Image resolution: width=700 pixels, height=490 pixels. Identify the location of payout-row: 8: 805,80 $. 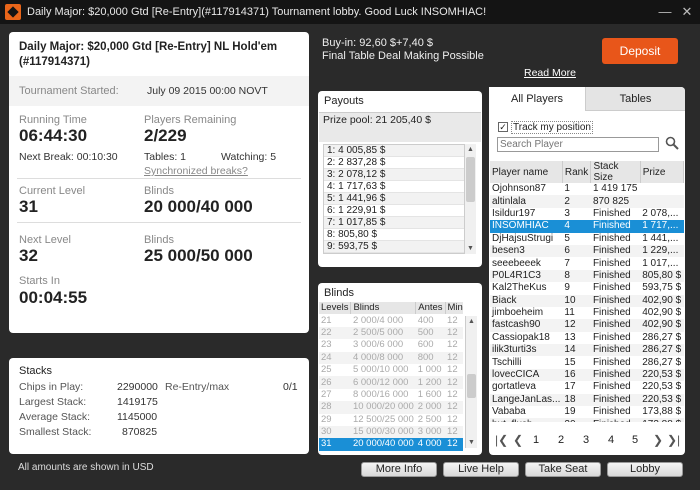
(395, 235).